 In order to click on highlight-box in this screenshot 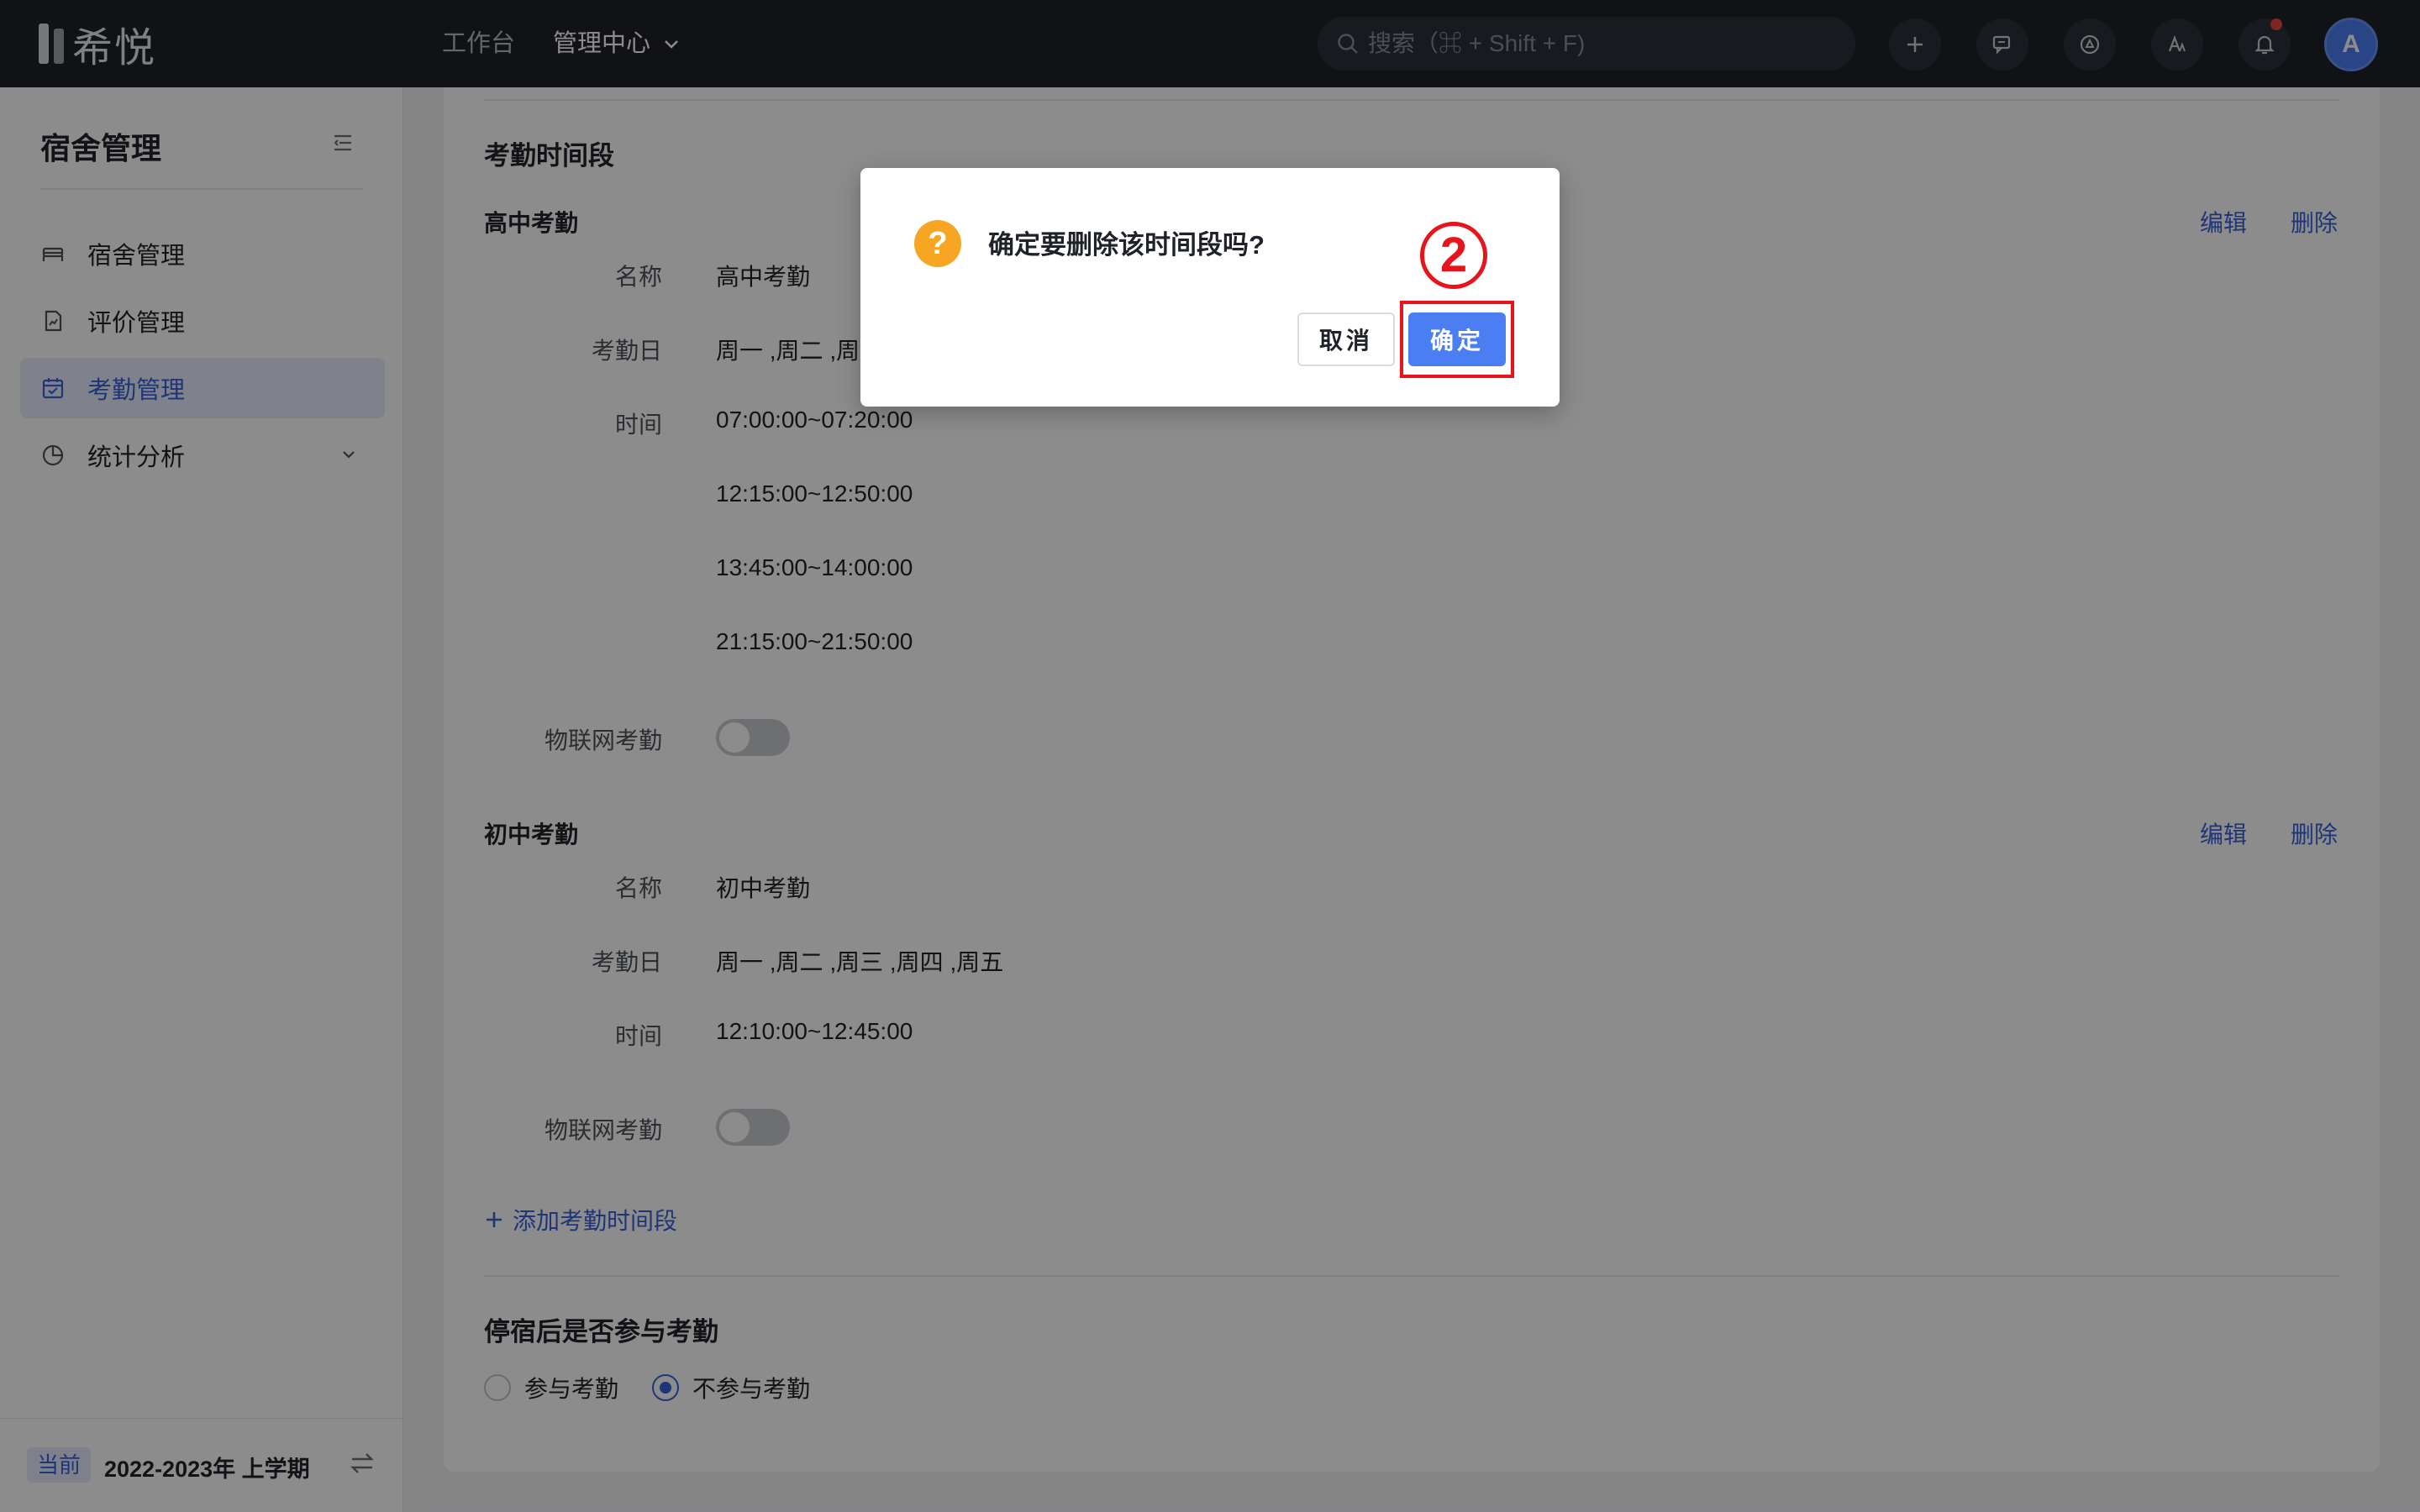, I will do `click(1457, 339)`.